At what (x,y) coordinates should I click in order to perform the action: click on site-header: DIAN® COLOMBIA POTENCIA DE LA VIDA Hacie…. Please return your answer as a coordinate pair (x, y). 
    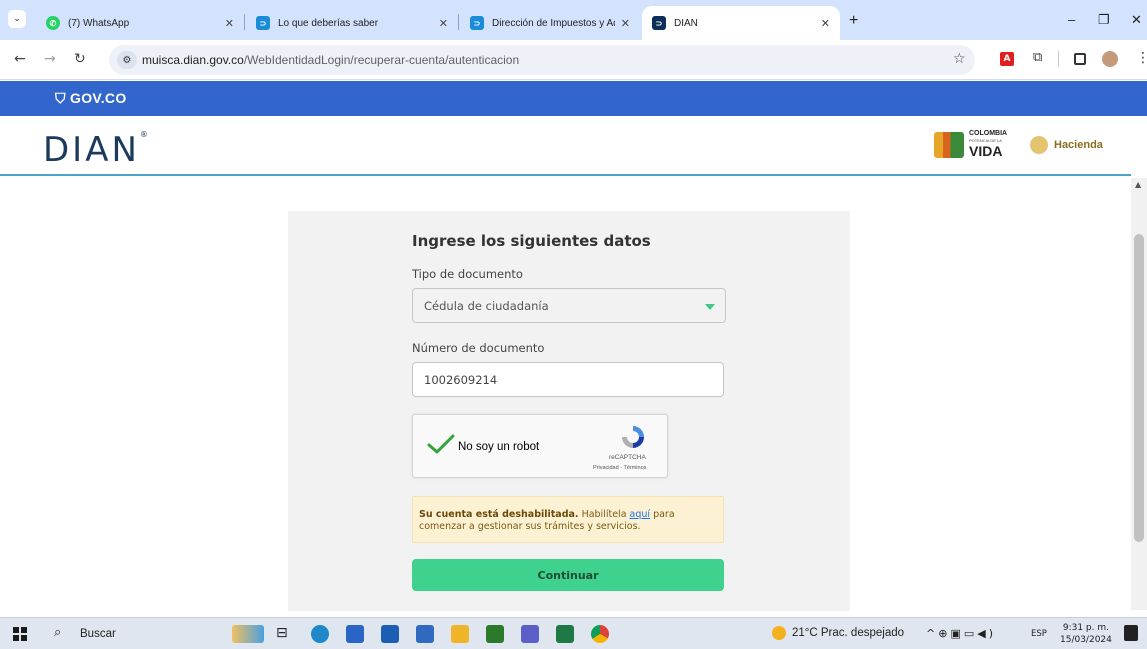
    Looking at the image, I should click on (565, 146).